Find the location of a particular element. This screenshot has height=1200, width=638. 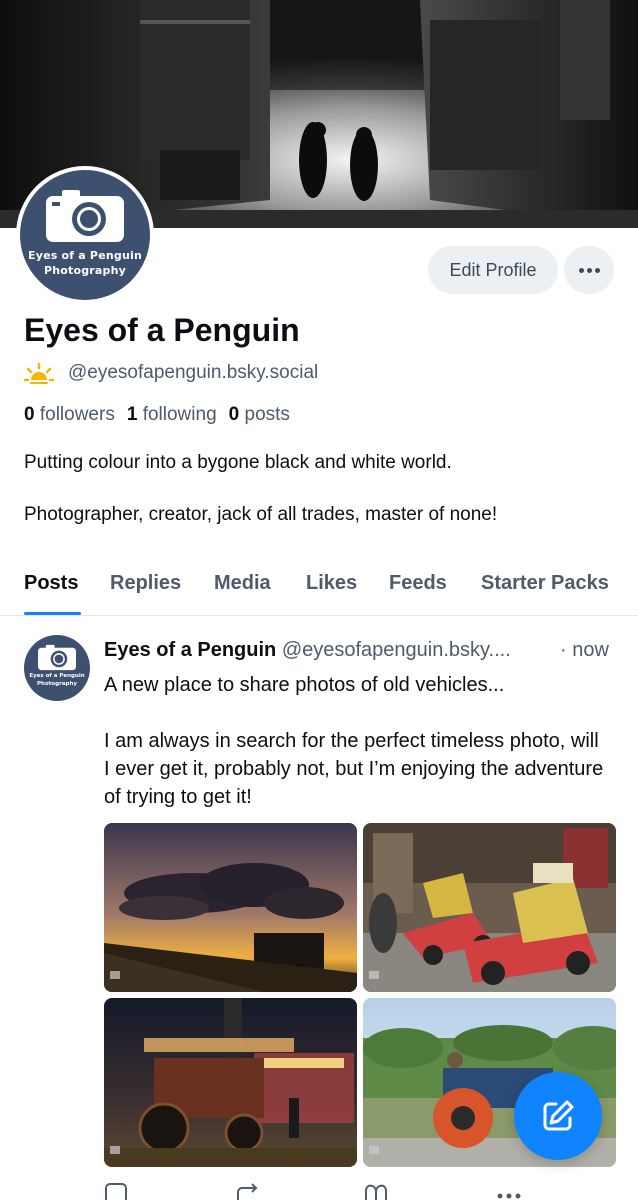

tab-replies: Replies is located at coordinates (145, 583).